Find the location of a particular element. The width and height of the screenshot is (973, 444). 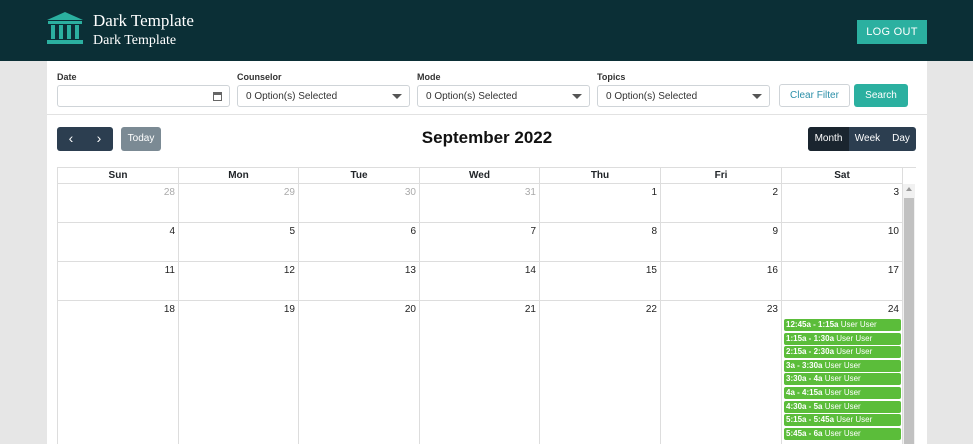

day-cell: 30 is located at coordinates (359, 203).